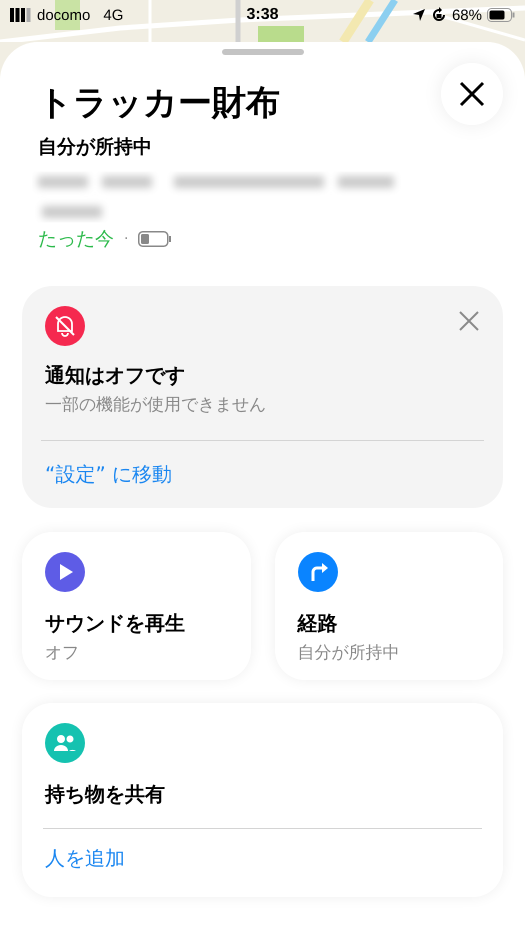  I want to click on battery-percent: 68%, so click(467, 15).